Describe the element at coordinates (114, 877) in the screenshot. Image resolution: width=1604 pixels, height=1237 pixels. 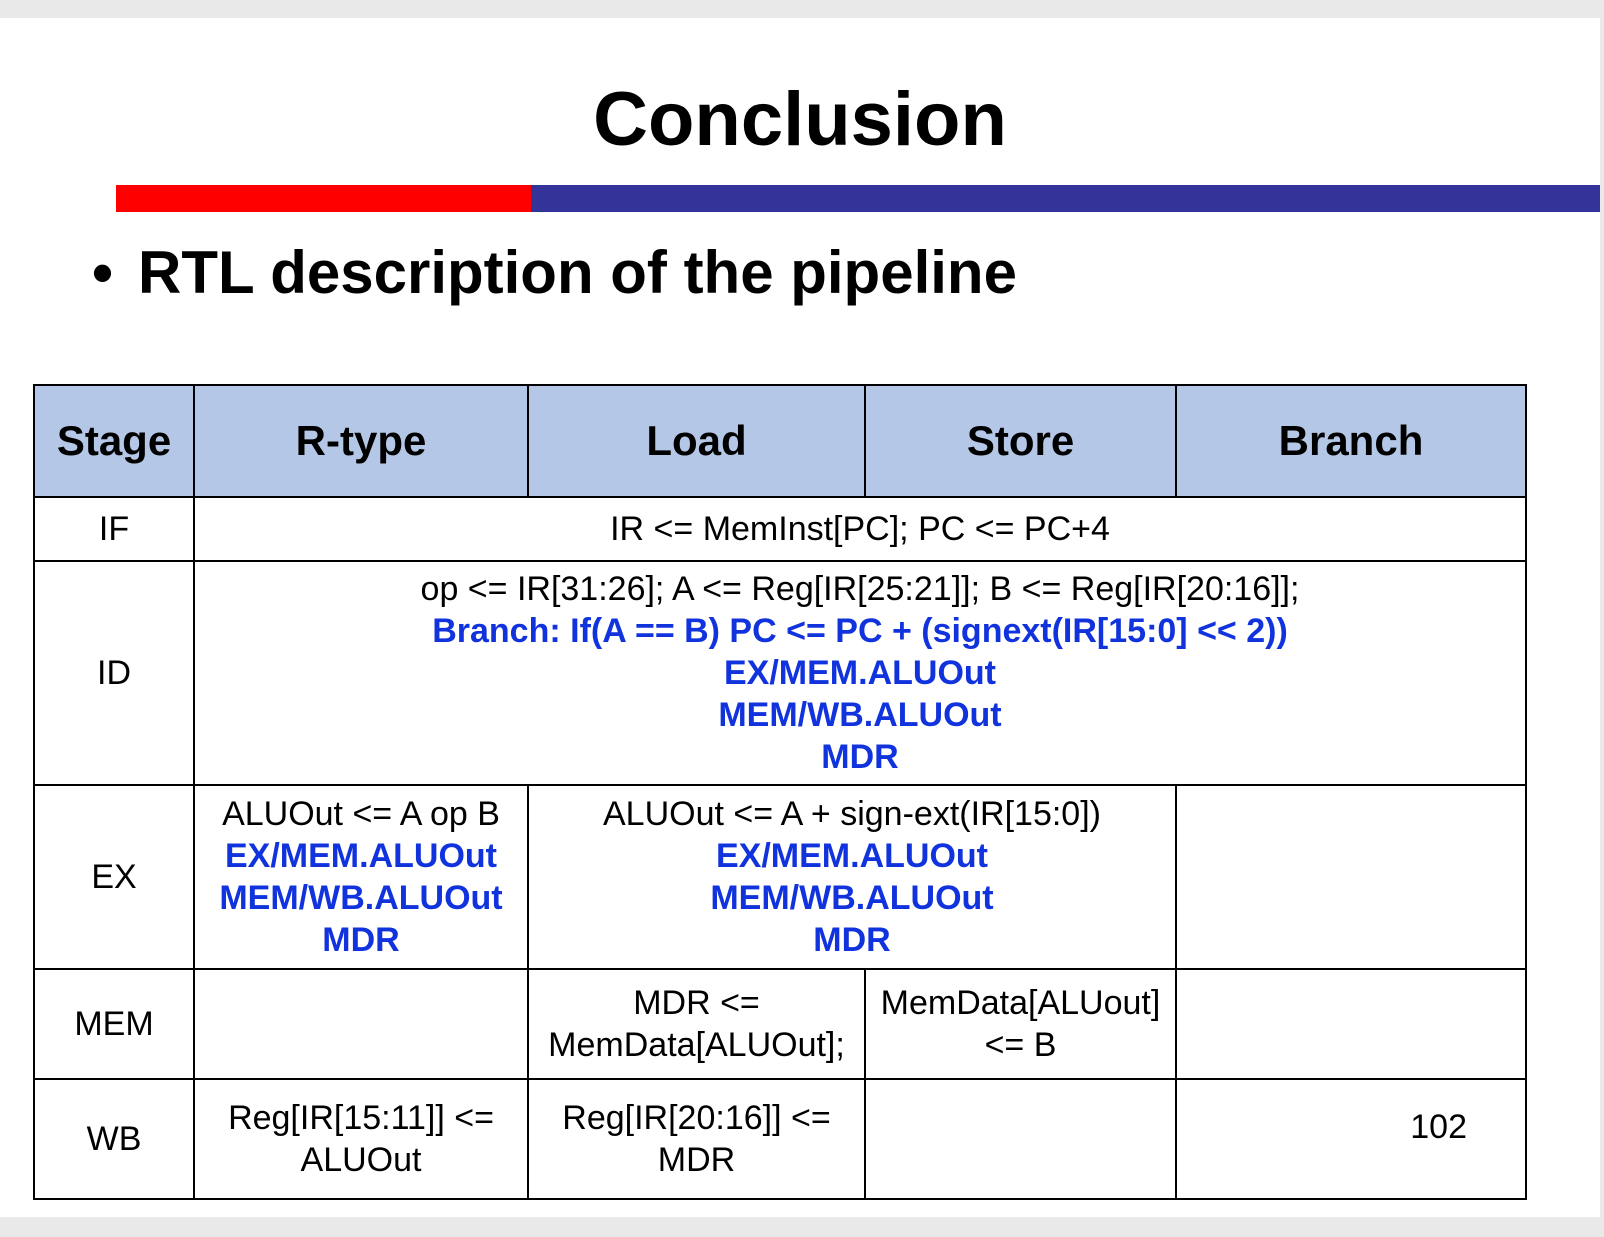
I see `stage-ex: EX` at that location.